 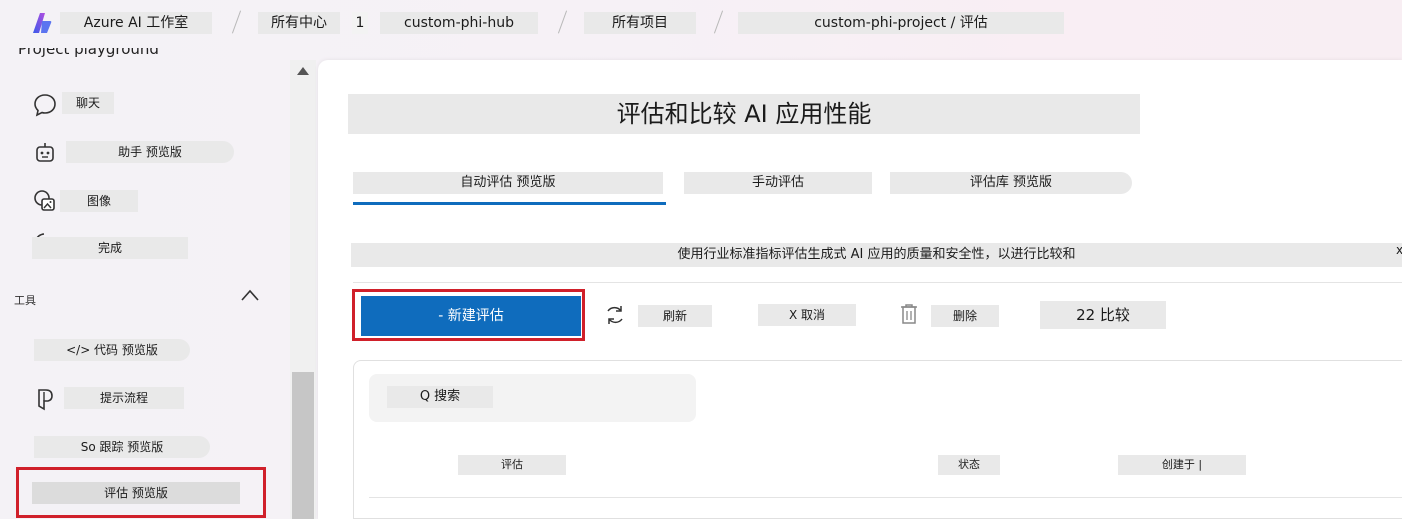 I want to click on column-header-status: 状态, so click(x=969, y=465).